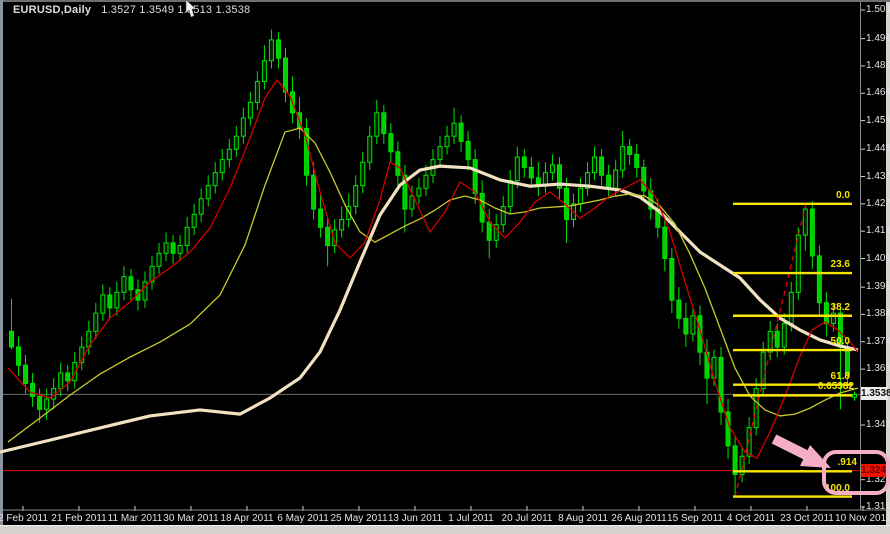 The height and width of the screenshot is (534, 890). What do you see at coordinates (875, 394) in the screenshot?
I see `bid-price-tag: 1.3538` at bounding box center [875, 394].